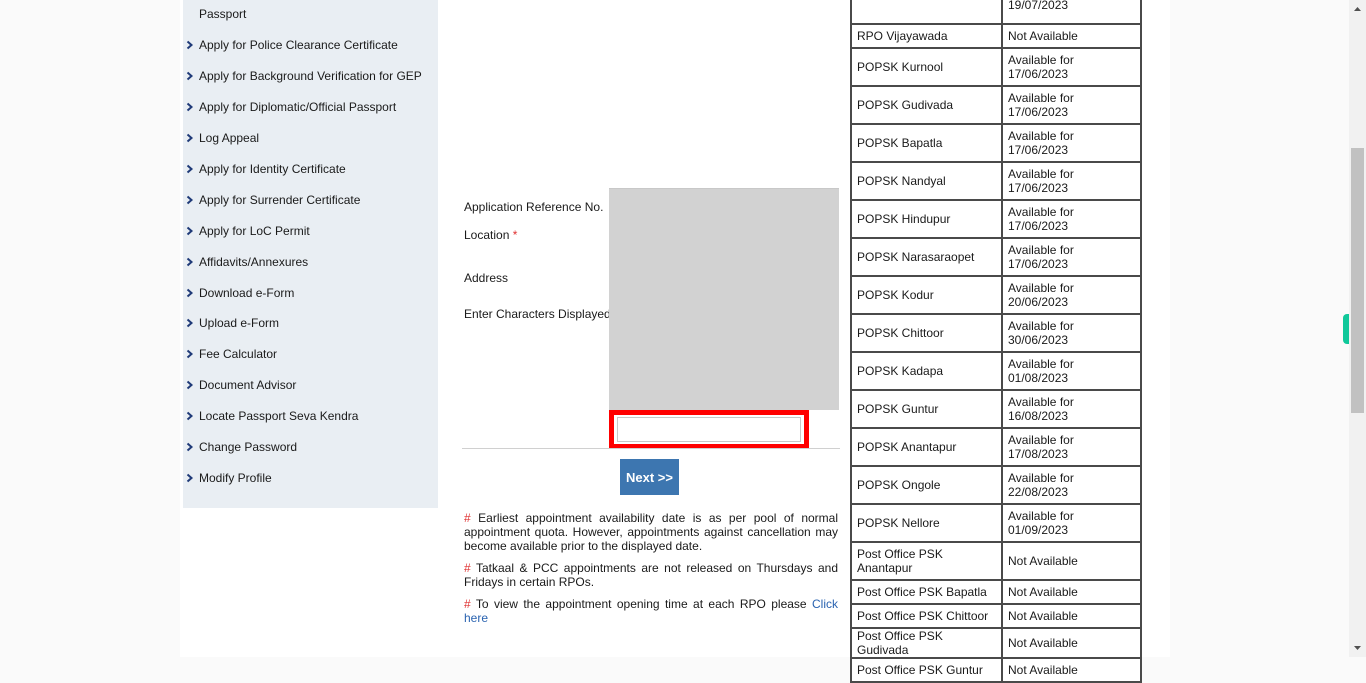 This screenshot has height=683, width=1366. I want to click on location-cell: Post Office PSK Chittoor, so click(926, 616).